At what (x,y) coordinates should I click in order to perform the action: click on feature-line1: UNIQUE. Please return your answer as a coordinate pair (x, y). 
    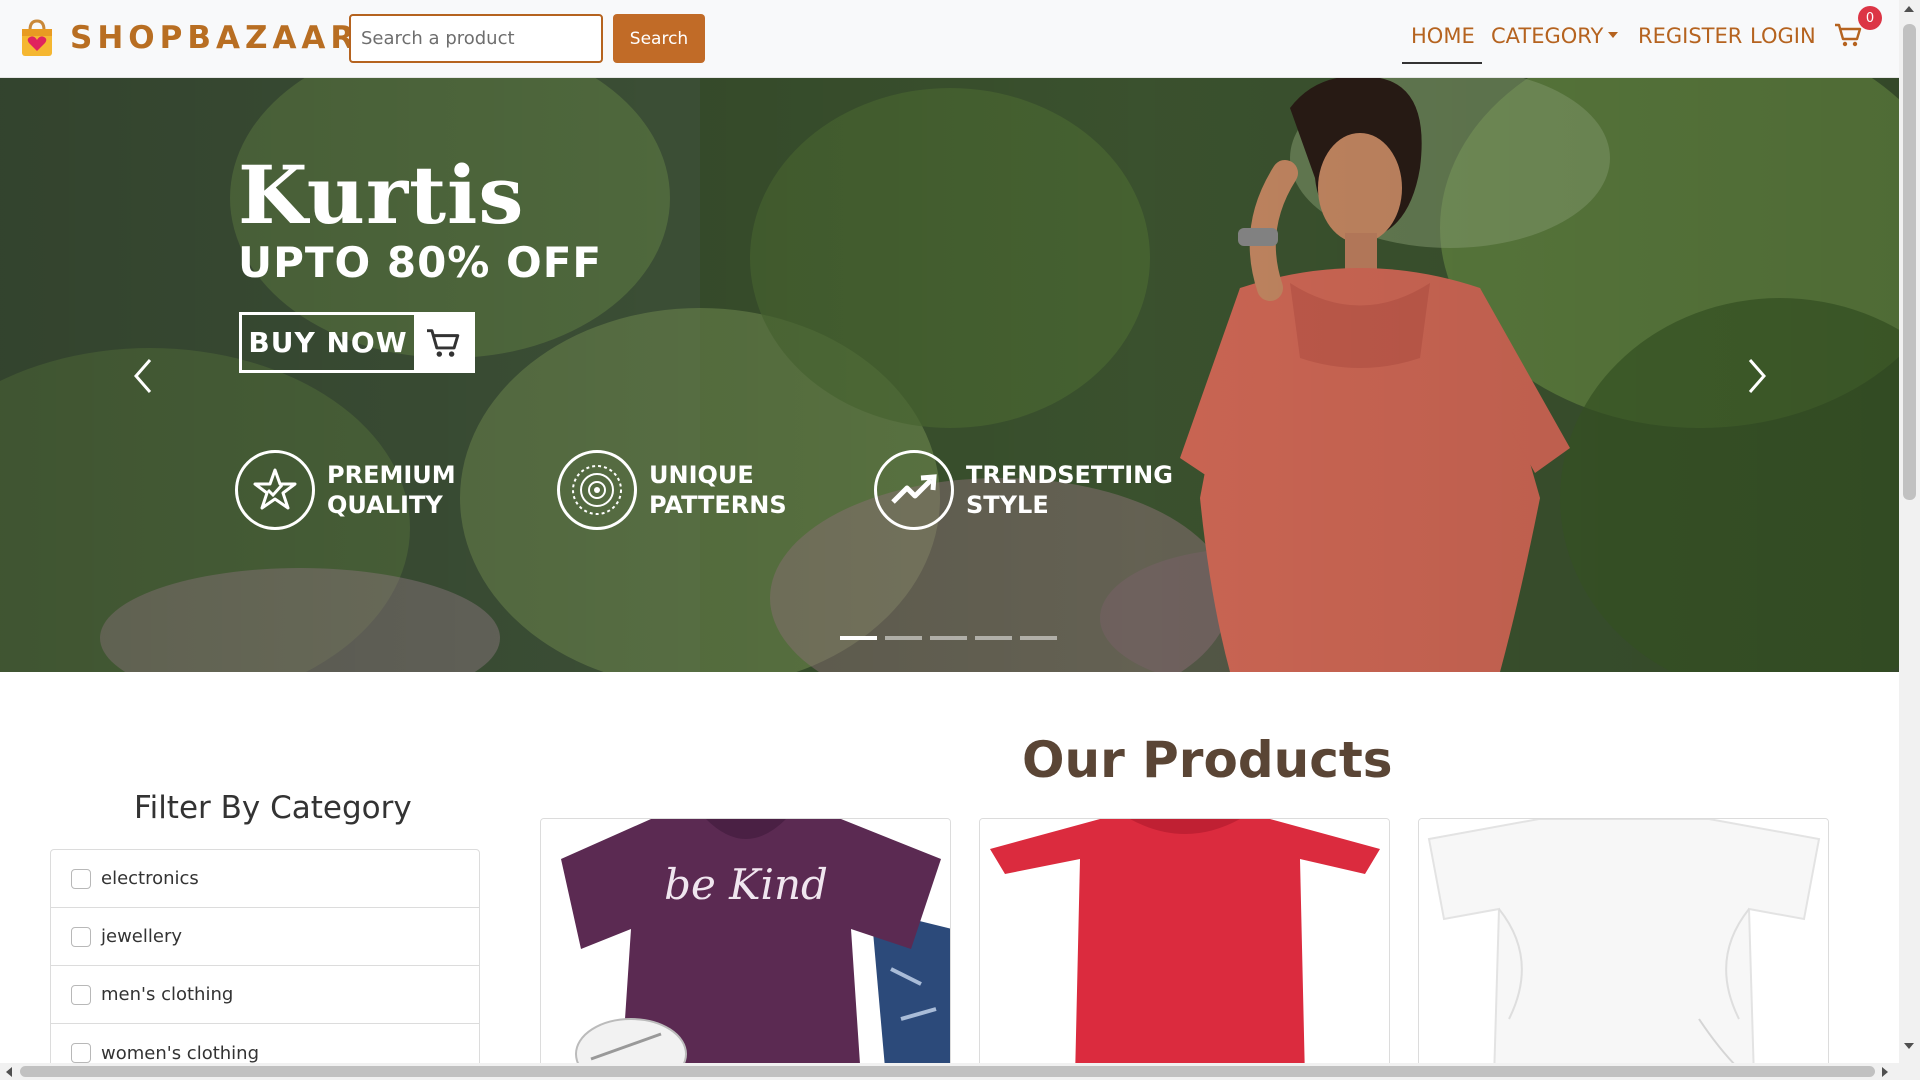
    Looking at the image, I should click on (701, 475).